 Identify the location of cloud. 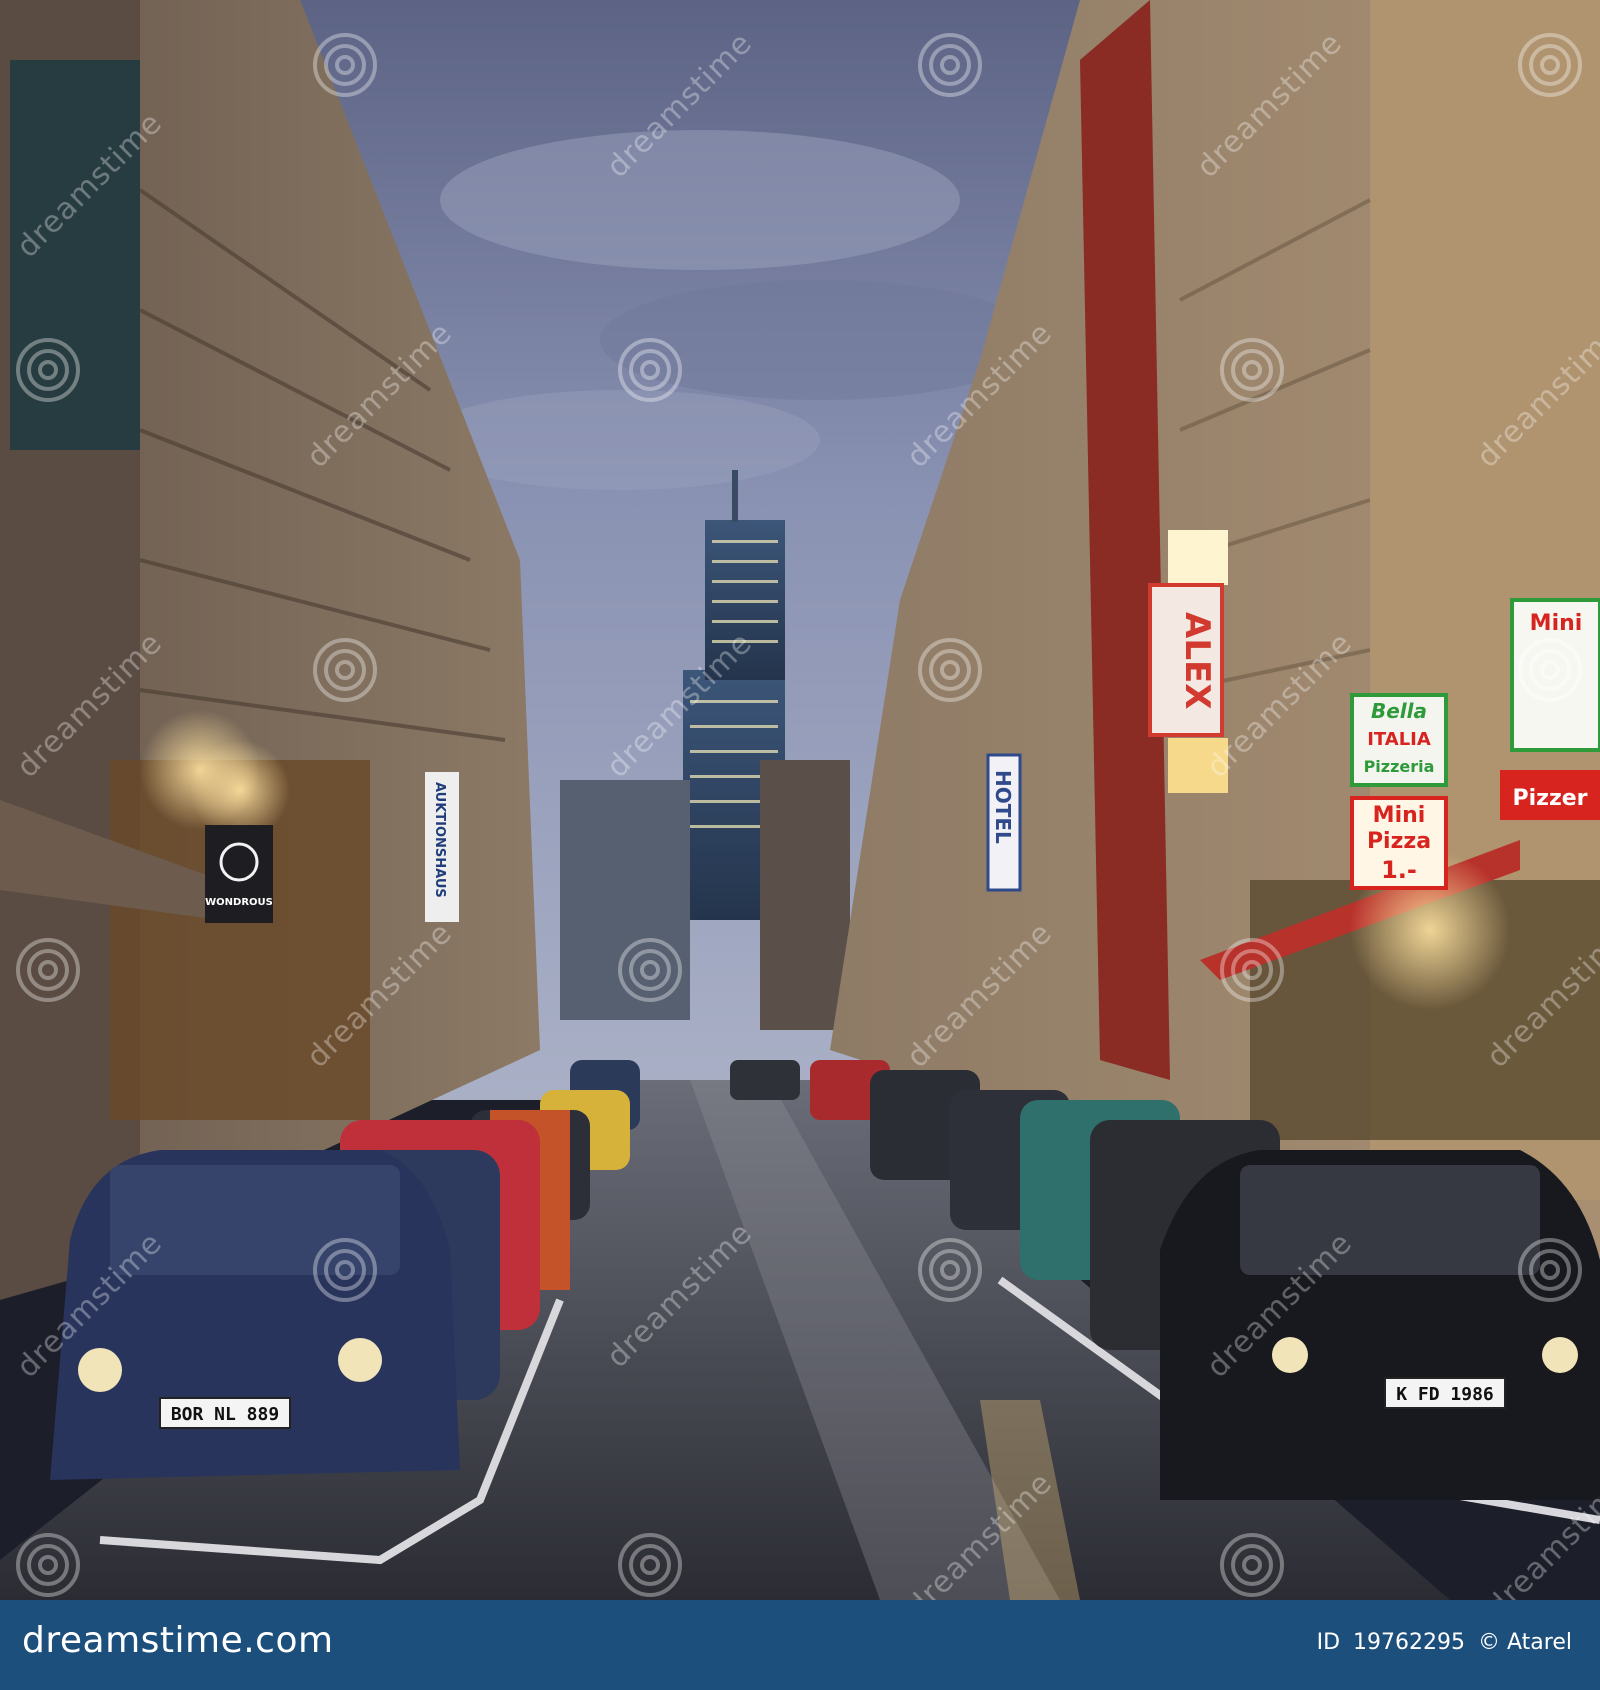
(700, 200).